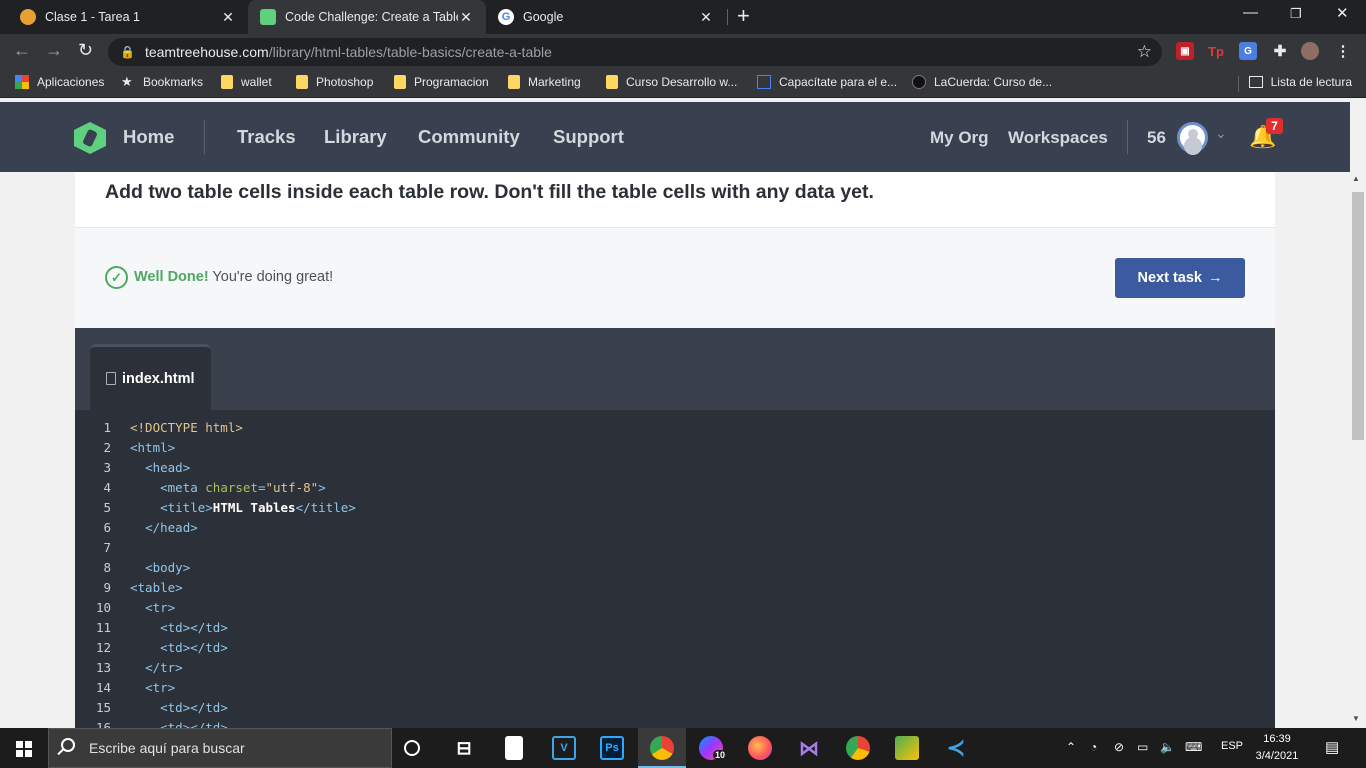 The image size is (1366, 768). What do you see at coordinates (1167, 747) in the screenshot?
I see `volume-icon: 🔈` at bounding box center [1167, 747].